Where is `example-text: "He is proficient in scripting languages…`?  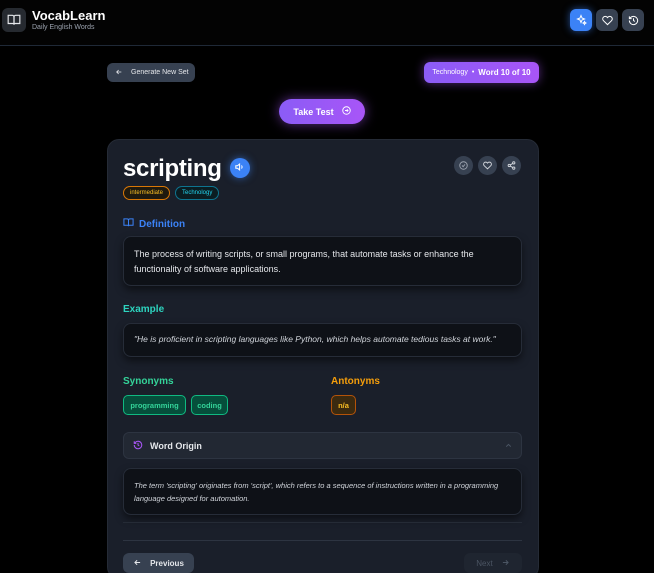 example-text: "He is proficient in scripting languages… is located at coordinates (322, 340).